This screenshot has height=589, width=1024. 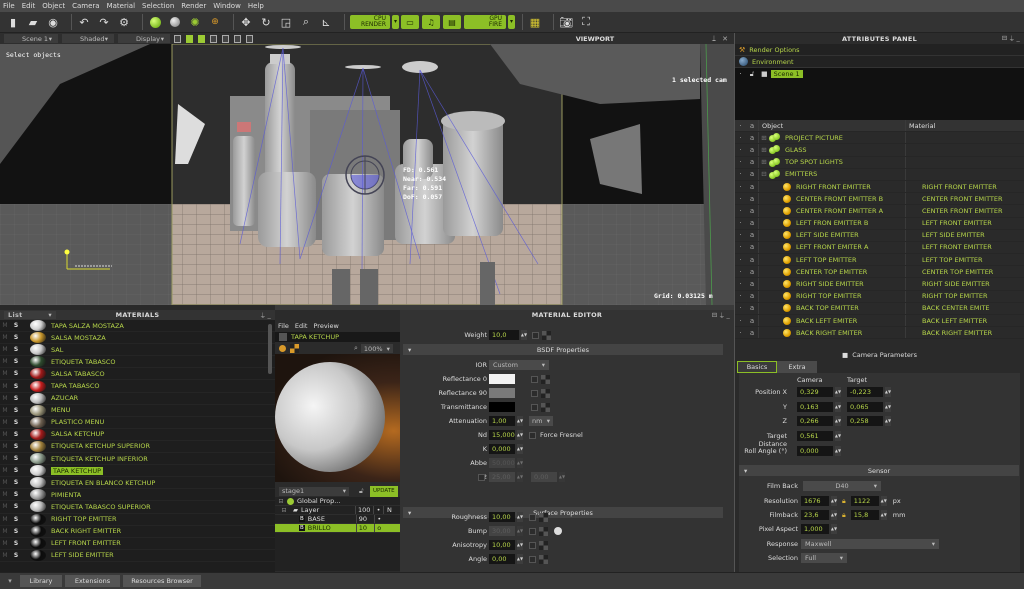 I want to click on zoom-dropdown: 100% ▾, so click(x=376, y=348).